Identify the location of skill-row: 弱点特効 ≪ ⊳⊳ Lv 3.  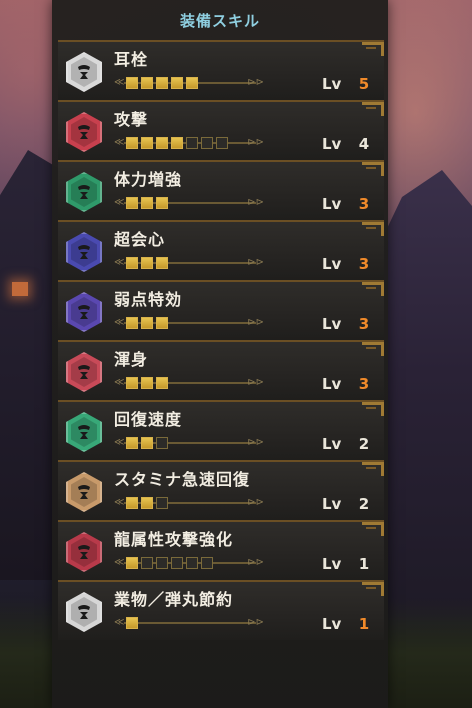
(221, 310).